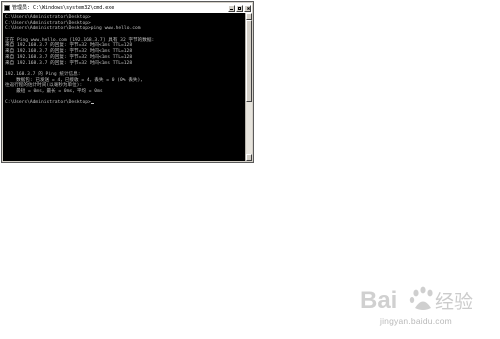  I want to click on close-button, so click(247, 8).